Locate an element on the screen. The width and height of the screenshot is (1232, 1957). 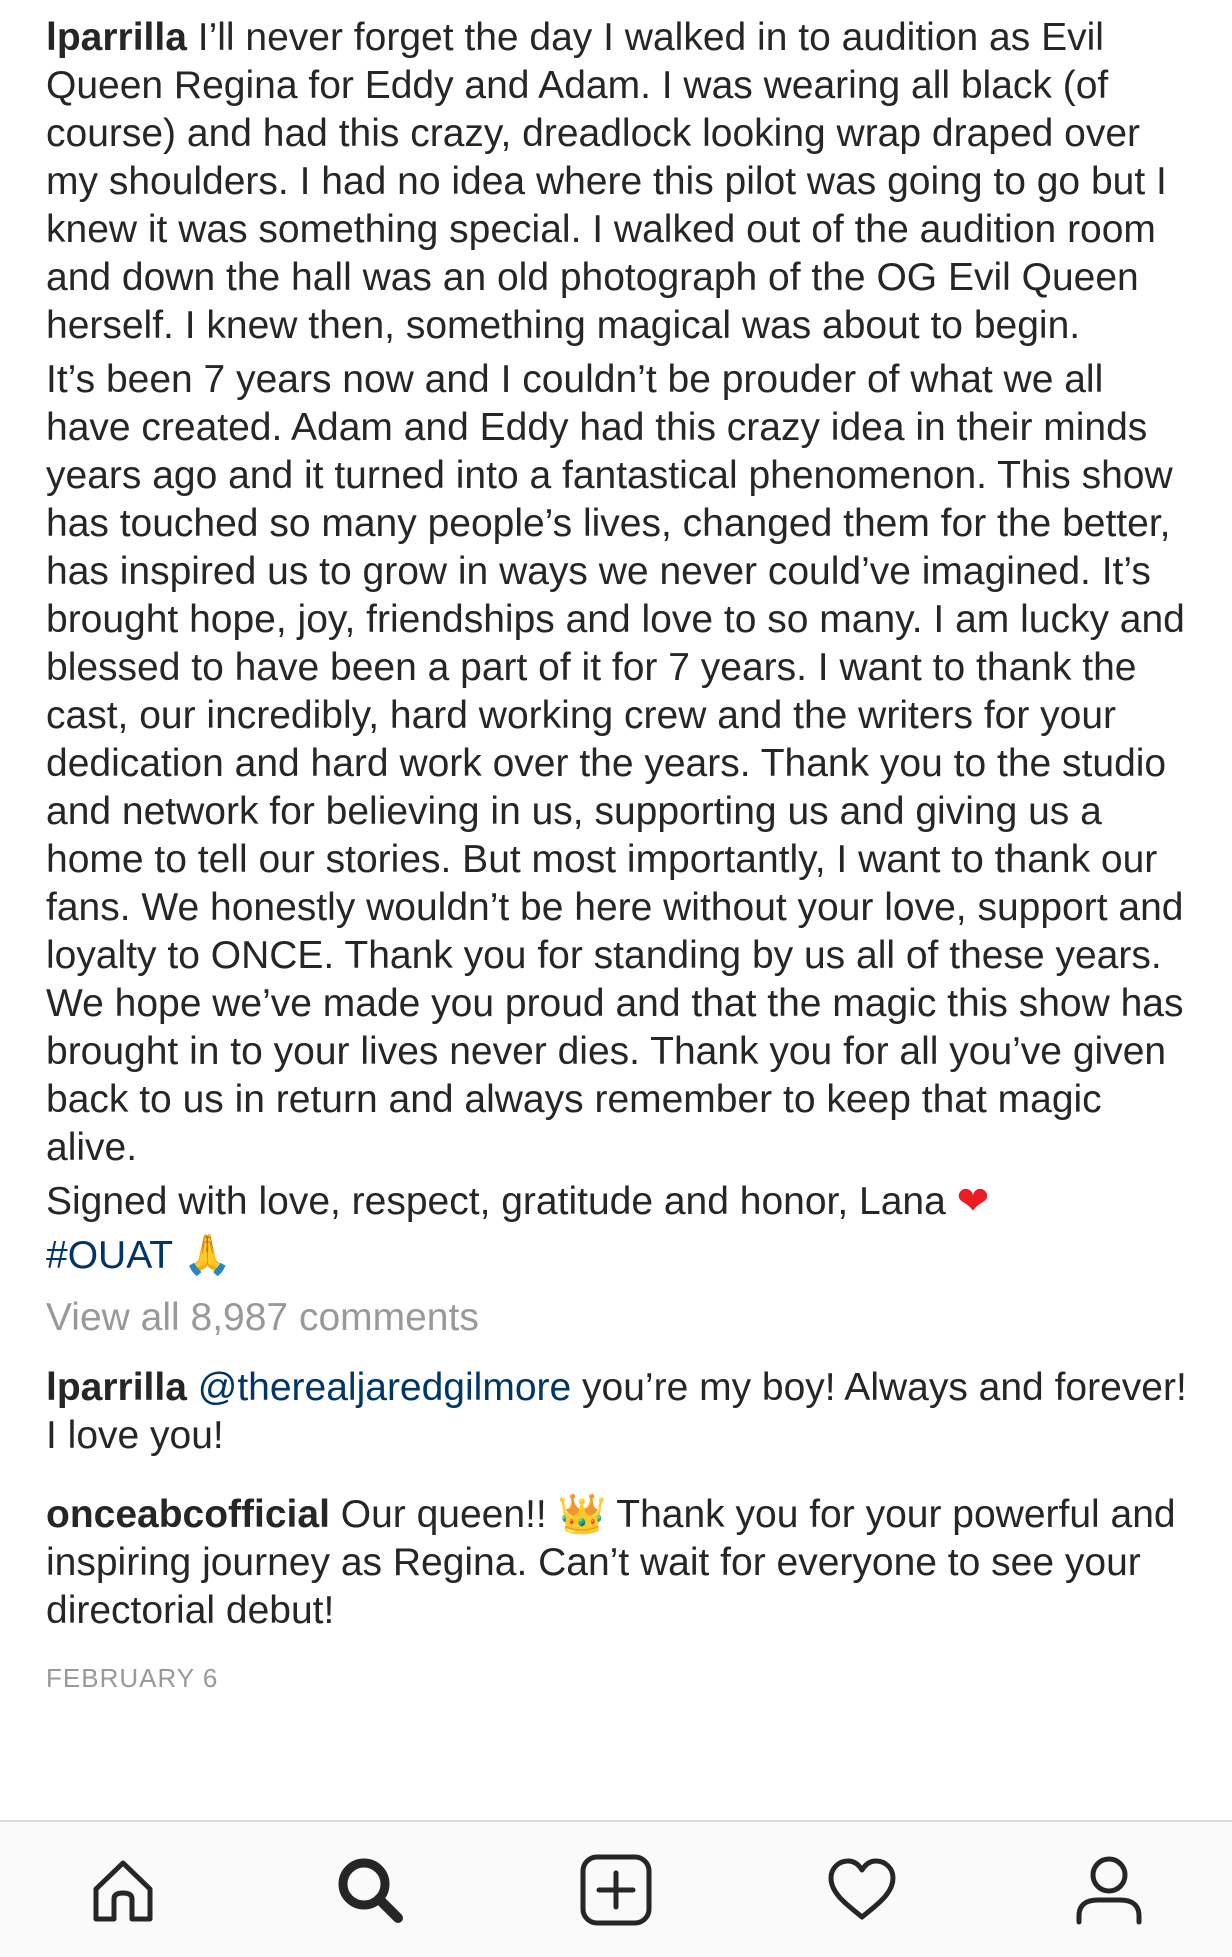
post-author-username: lparrilla is located at coordinates (116, 37).